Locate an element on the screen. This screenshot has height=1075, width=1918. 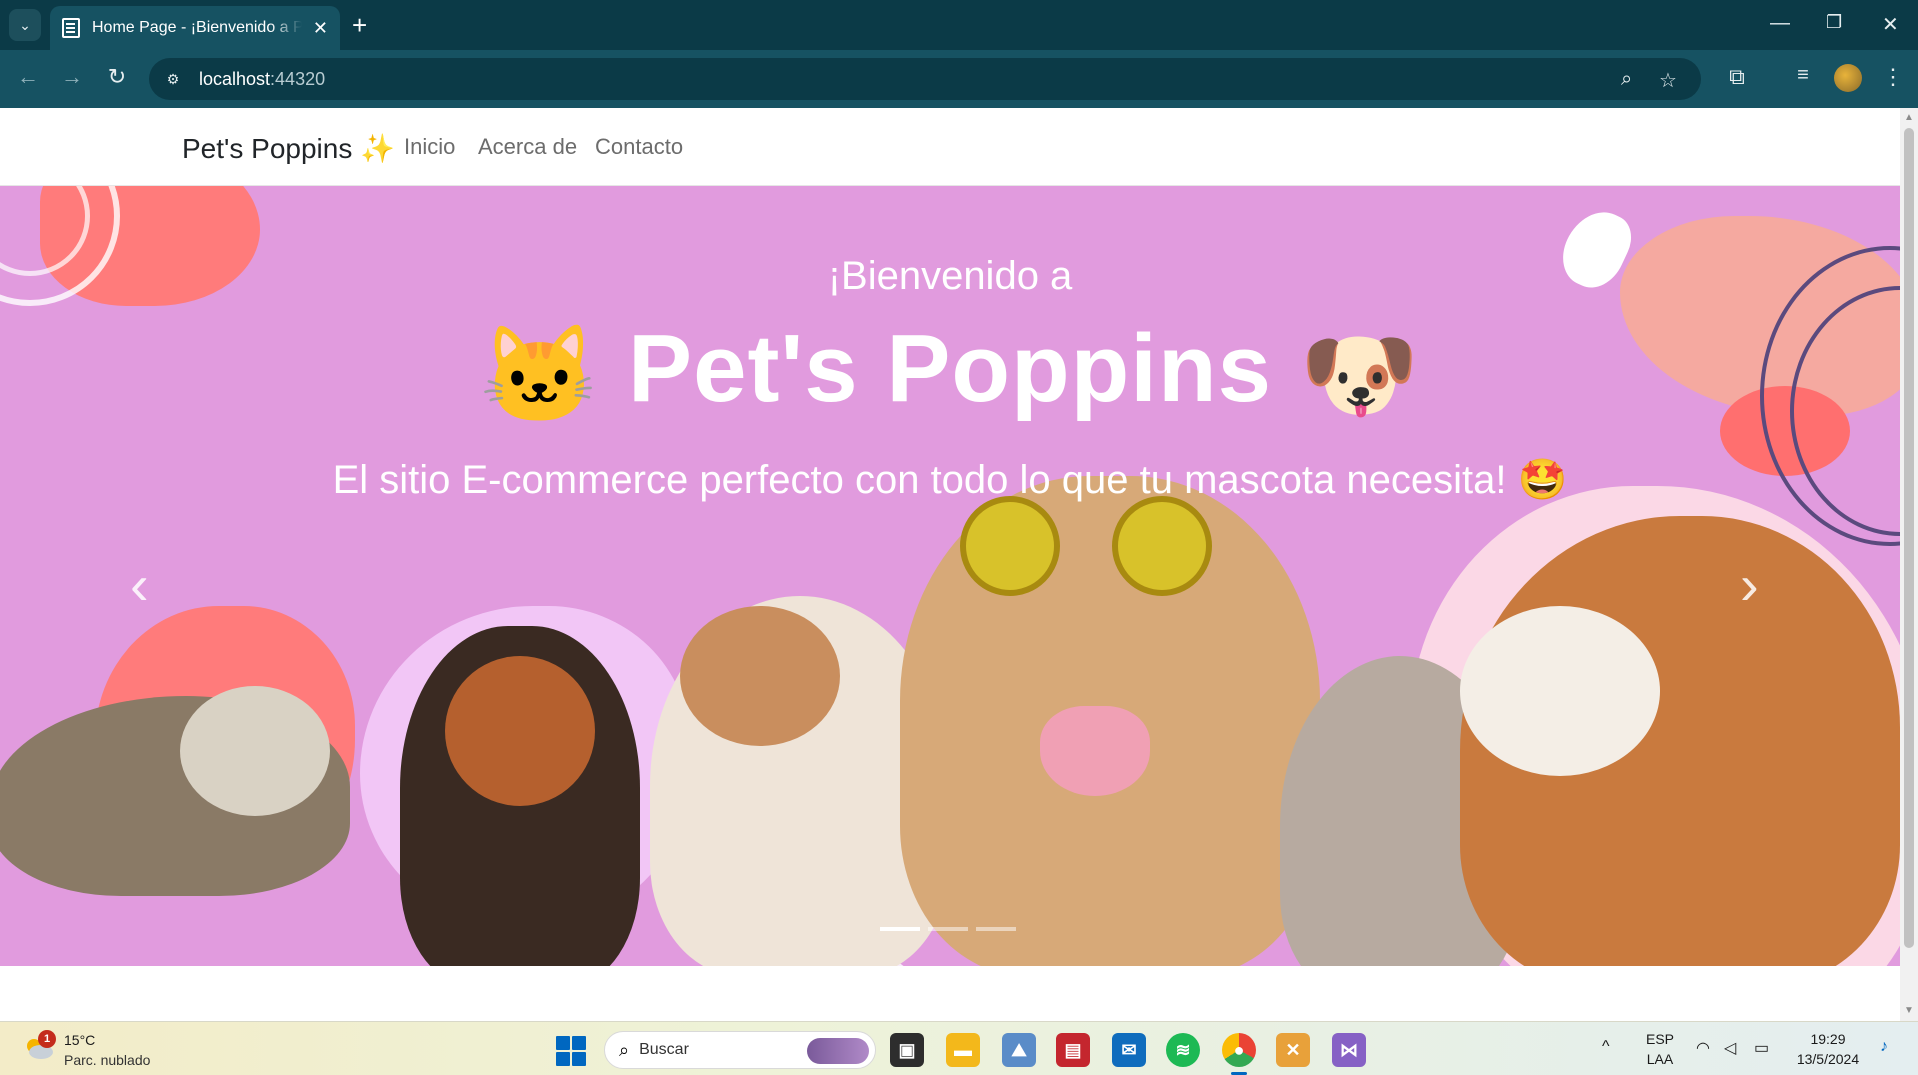
extensions-puzzle-icon: ⧉ is located at coordinates (1737, 77).